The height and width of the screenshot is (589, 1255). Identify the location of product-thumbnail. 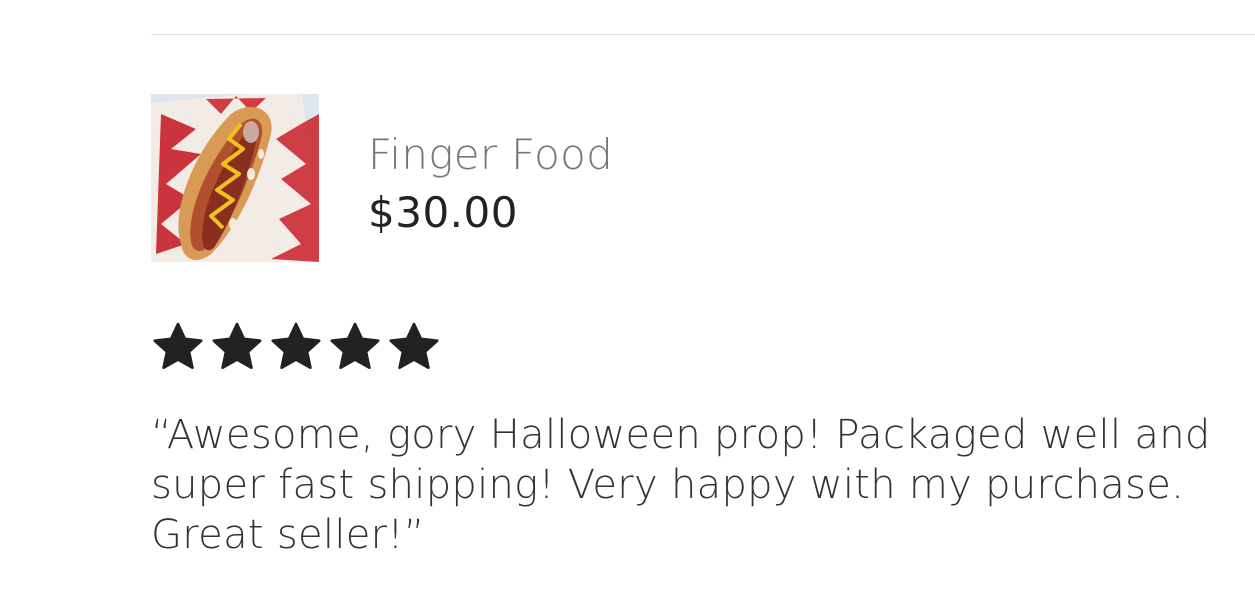
(235, 178).